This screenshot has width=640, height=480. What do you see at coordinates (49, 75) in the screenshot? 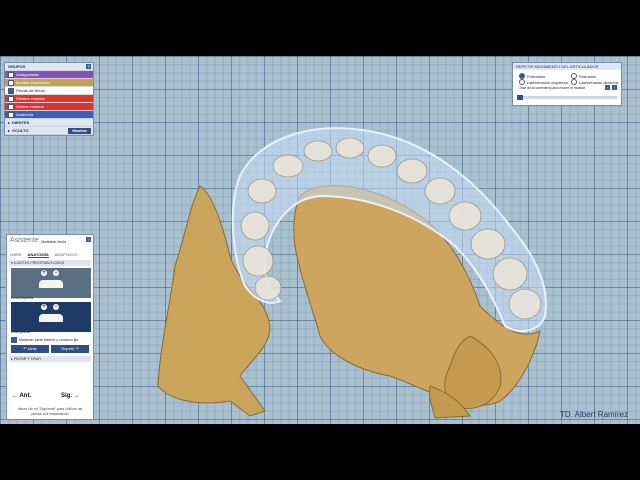
I see `group-item-antagonistas: Antagonistas` at bounding box center [49, 75].